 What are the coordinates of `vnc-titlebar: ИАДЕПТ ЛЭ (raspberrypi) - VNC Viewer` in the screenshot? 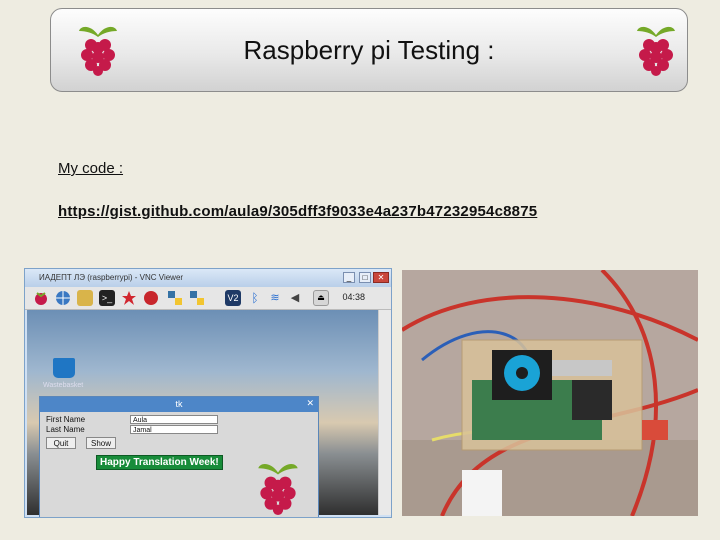 It's located at (208, 278).